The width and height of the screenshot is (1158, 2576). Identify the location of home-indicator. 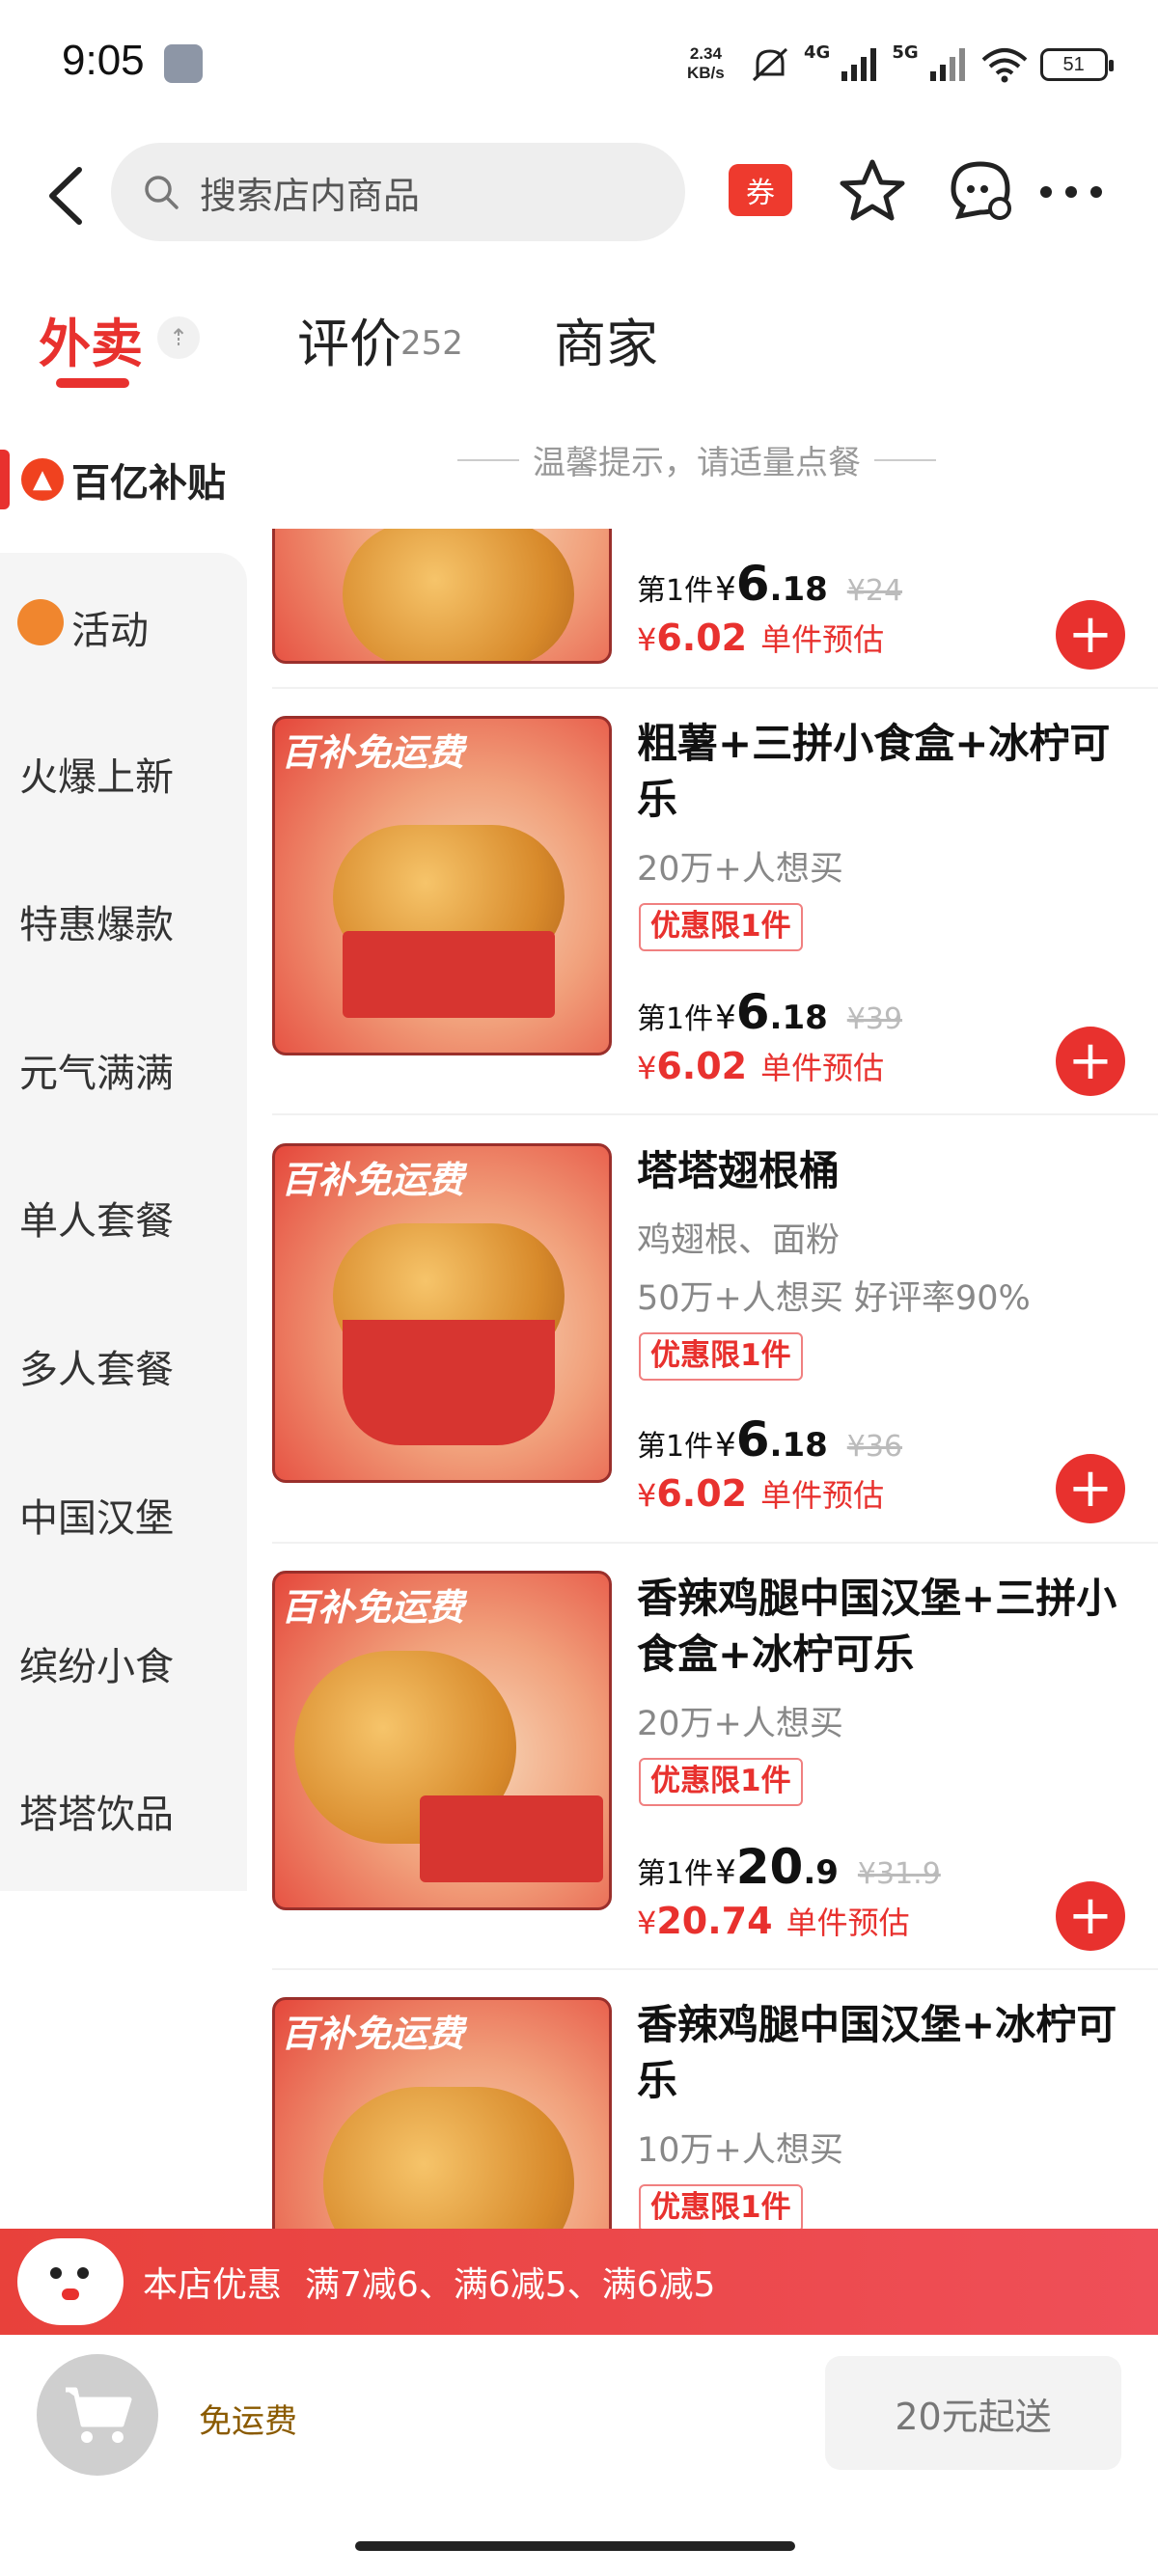
(575, 2546).